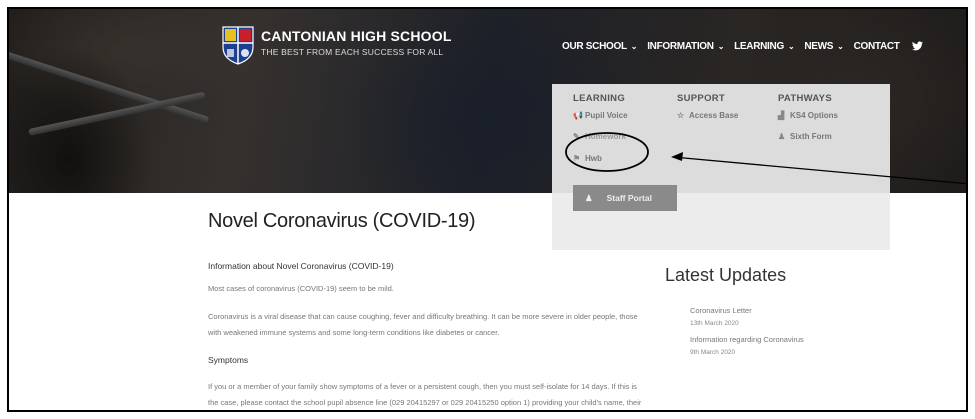 The image size is (975, 419). I want to click on menu-link-label: Access Base, so click(714, 115).